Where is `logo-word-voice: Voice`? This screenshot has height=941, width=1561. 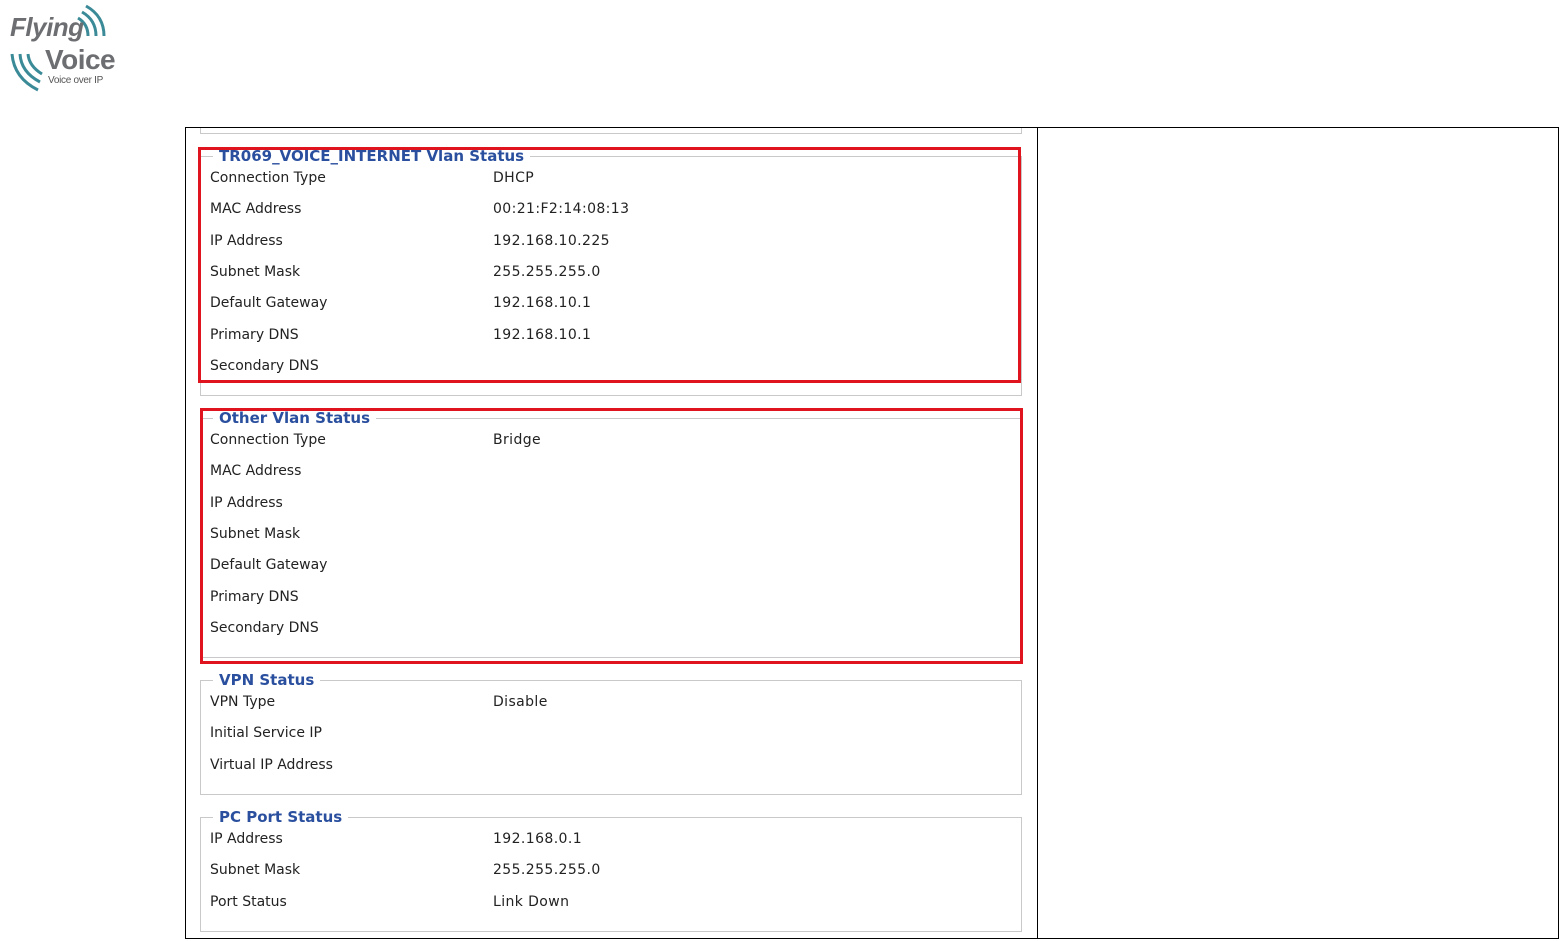
logo-word-voice: Voice is located at coordinates (80, 59).